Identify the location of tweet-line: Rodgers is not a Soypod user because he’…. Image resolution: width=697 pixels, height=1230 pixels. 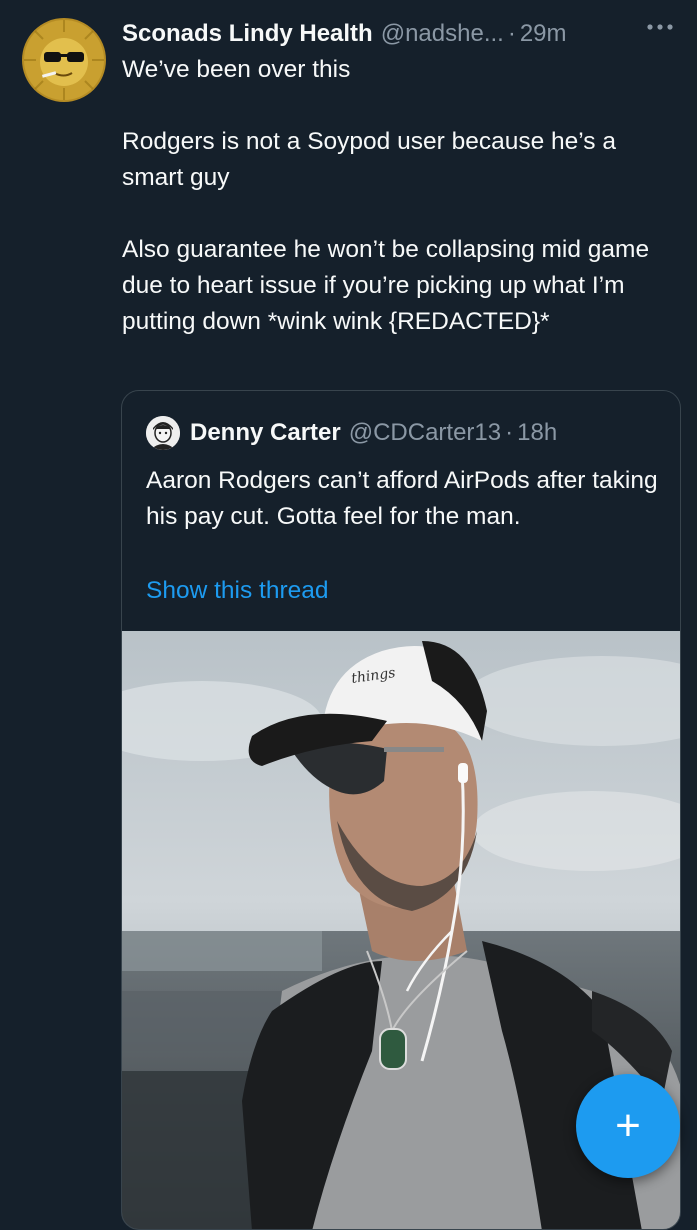
(369, 159).